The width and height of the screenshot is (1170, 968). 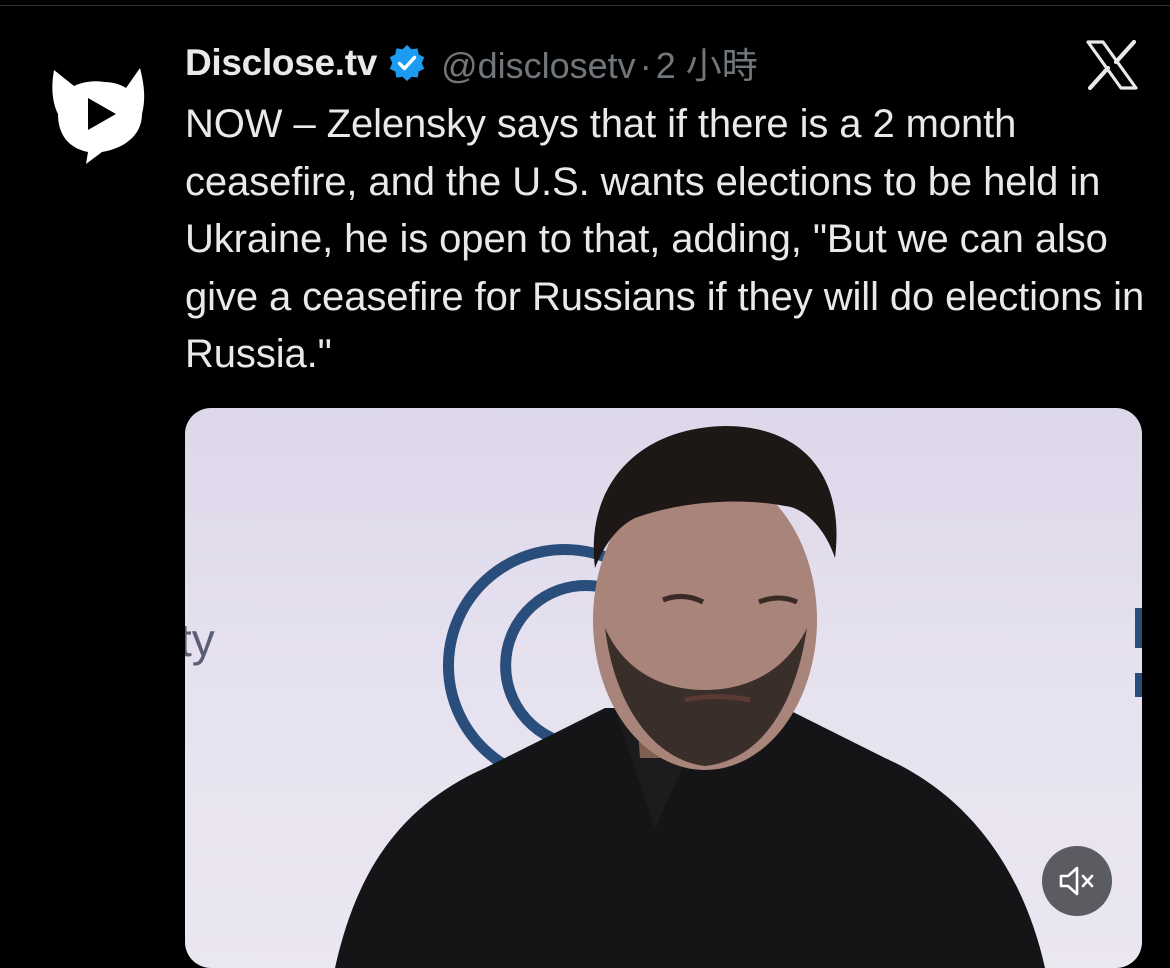 I want to click on backdrop-text: ty, so click(x=200, y=640).